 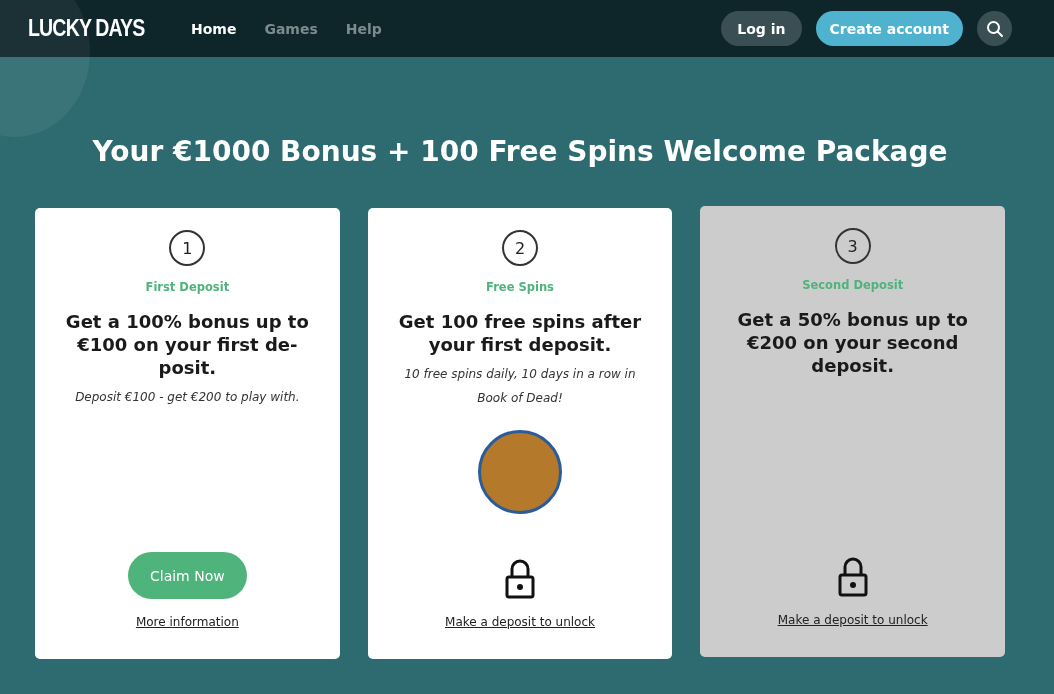 What do you see at coordinates (520, 622) in the screenshot?
I see `info-link: Make a deposit to unlock` at bounding box center [520, 622].